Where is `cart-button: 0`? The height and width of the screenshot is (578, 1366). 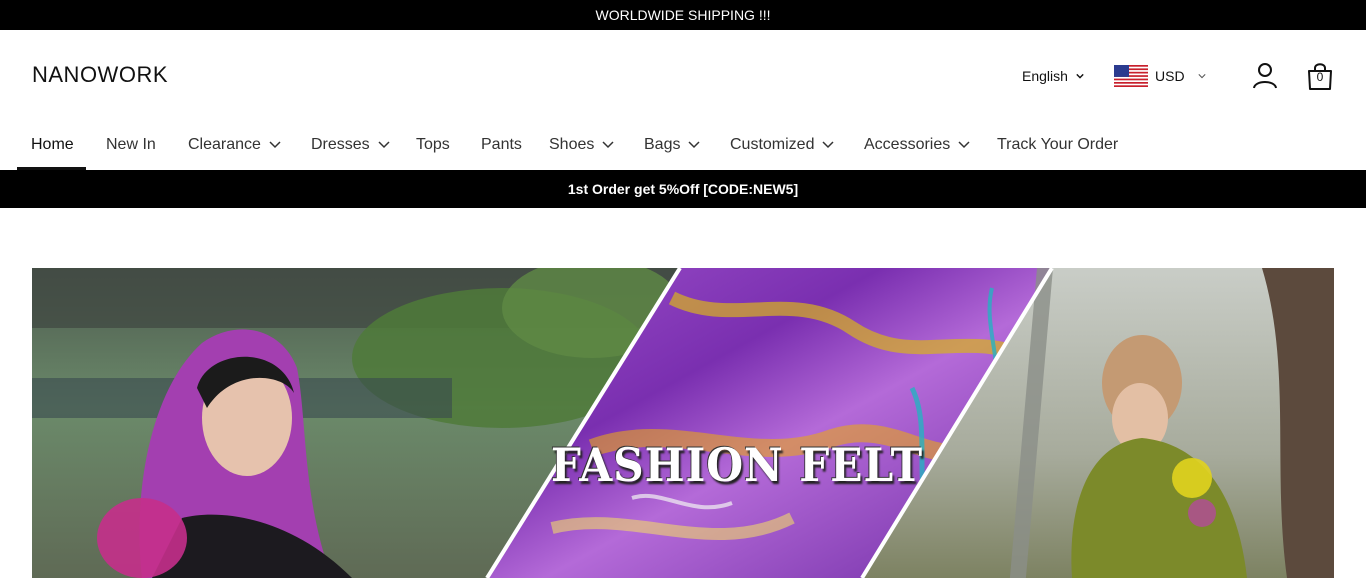 cart-button: 0 is located at coordinates (1320, 76).